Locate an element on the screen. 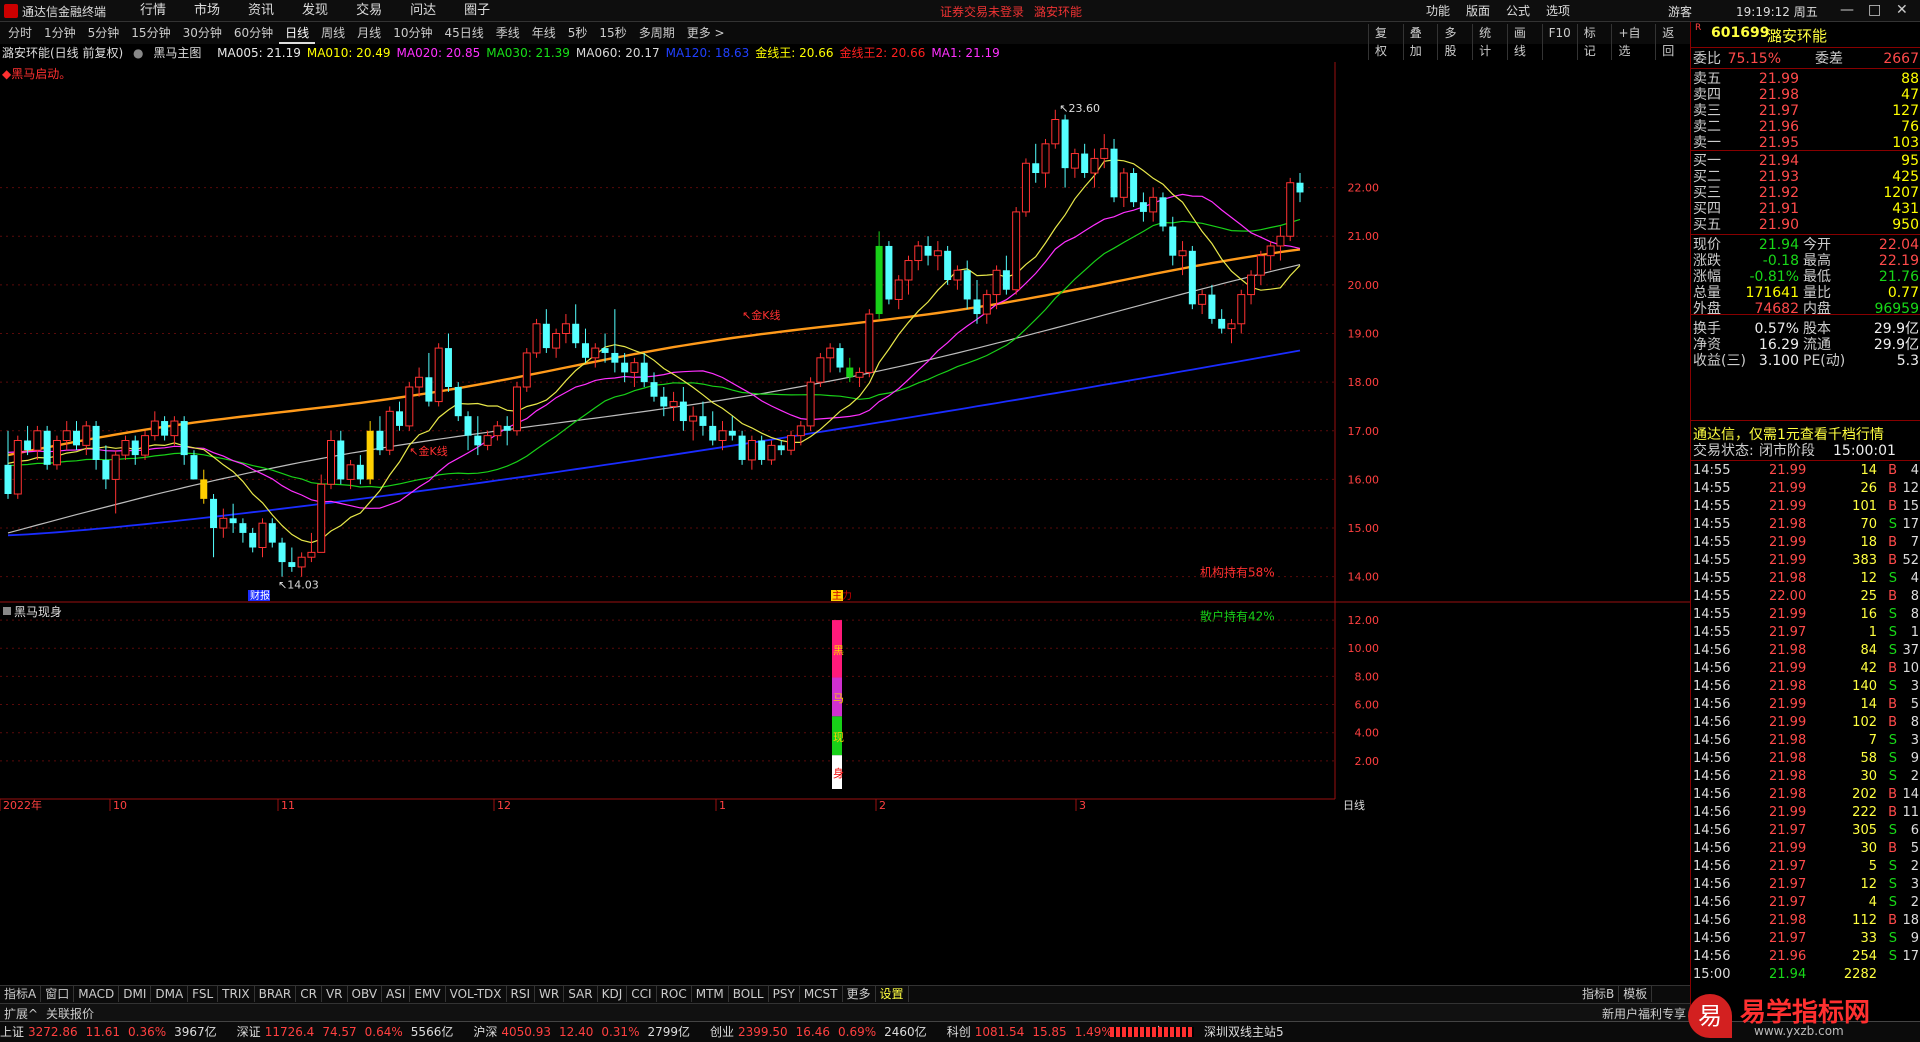 The height and width of the screenshot is (1042, 1920). main-indicator-label: ● 黑马主图 is located at coordinates (172, 53).